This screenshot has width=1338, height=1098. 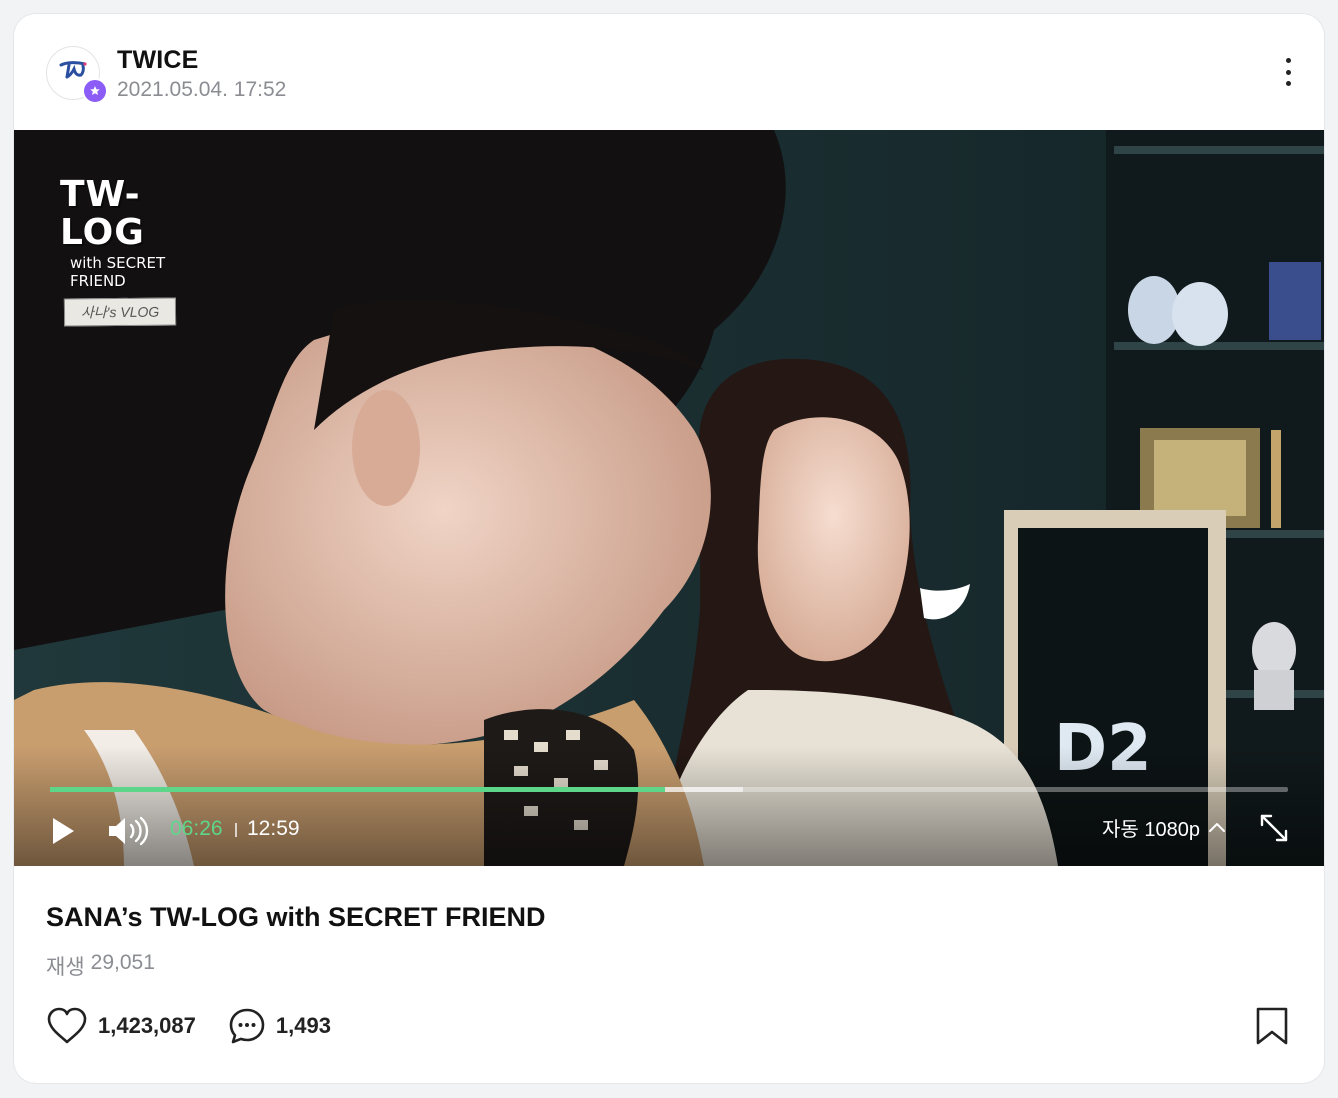 What do you see at coordinates (102, 213) in the screenshot?
I see `logo-title: TW-LOG` at bounding box center [102, 213].